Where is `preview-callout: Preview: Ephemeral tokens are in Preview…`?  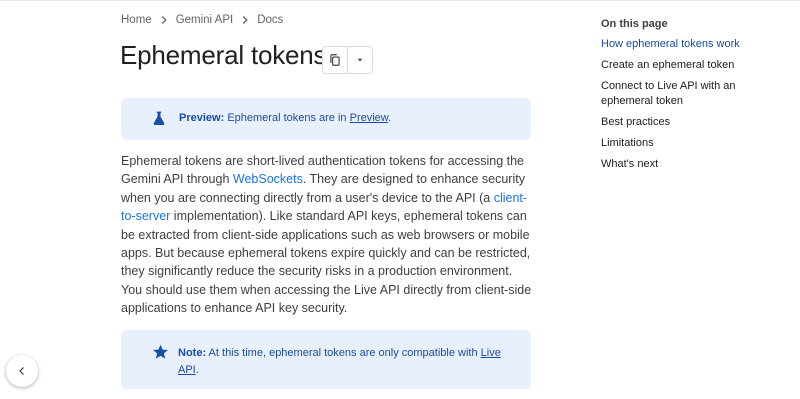
preview-callout: Preview: Ephemeral tokens are in Preview… is located at coordinates (326, 119).